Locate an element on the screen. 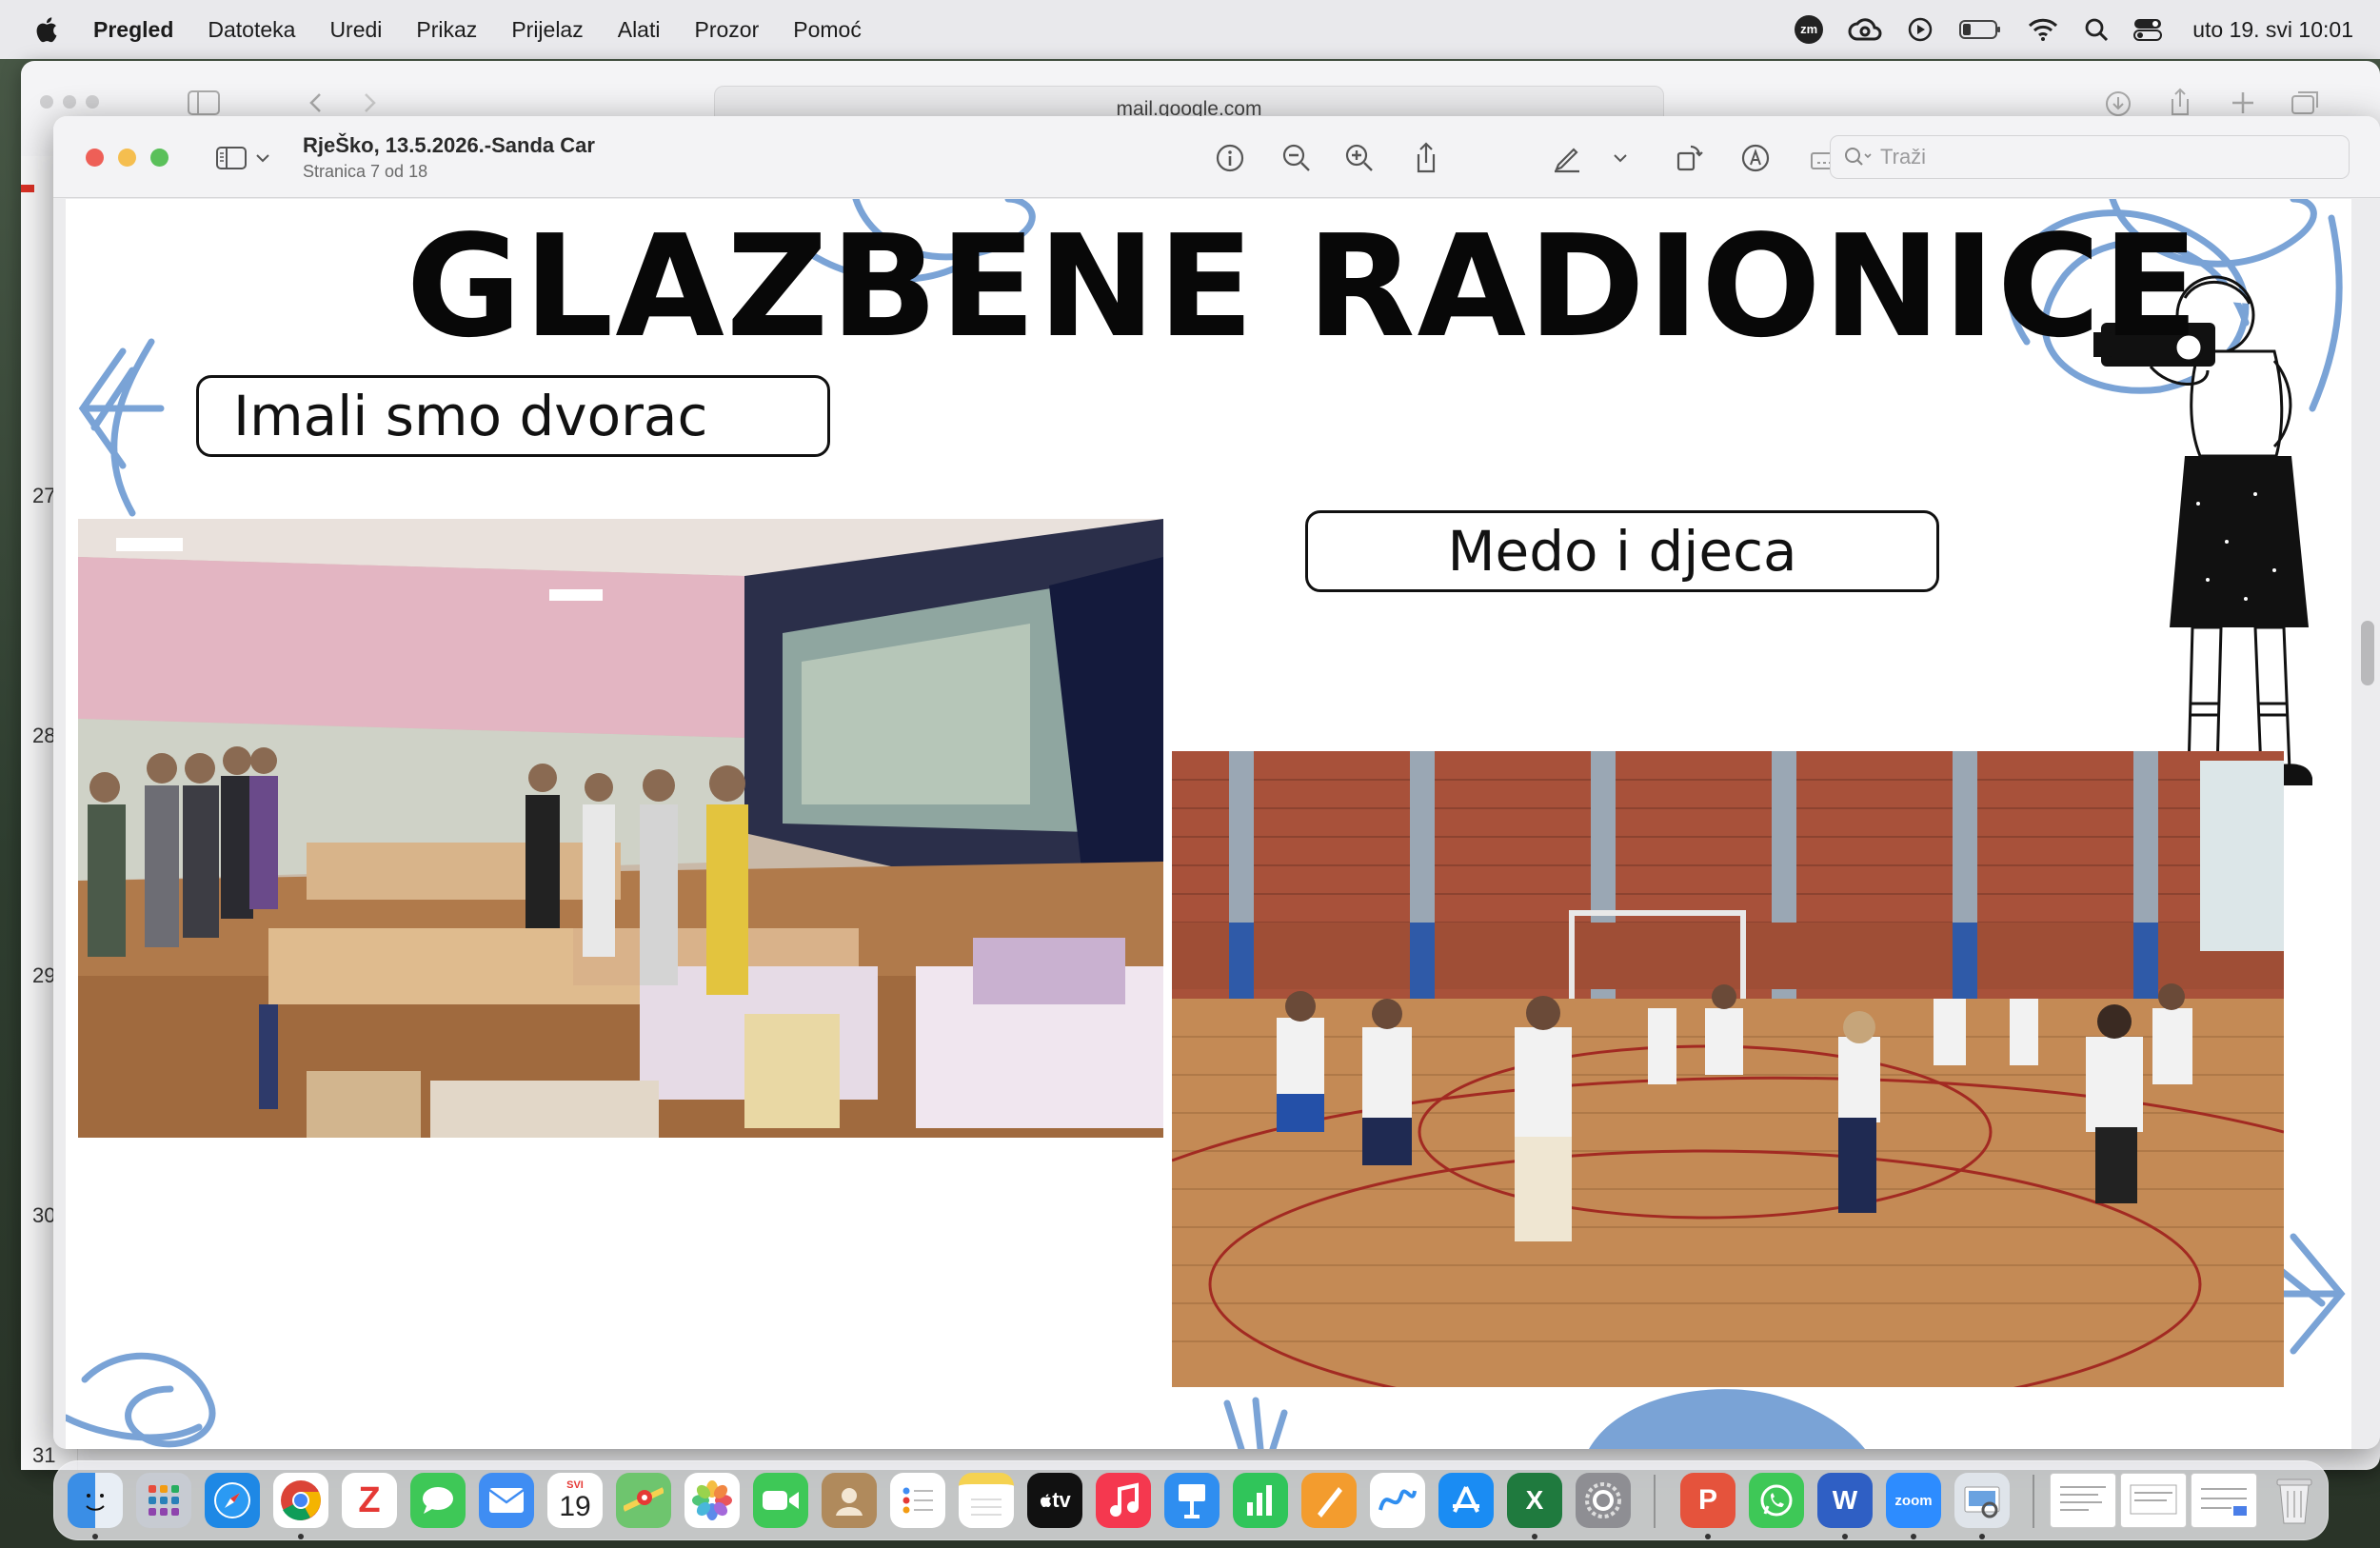  annotate-circle-icon is located at coordinates (1755, 158).